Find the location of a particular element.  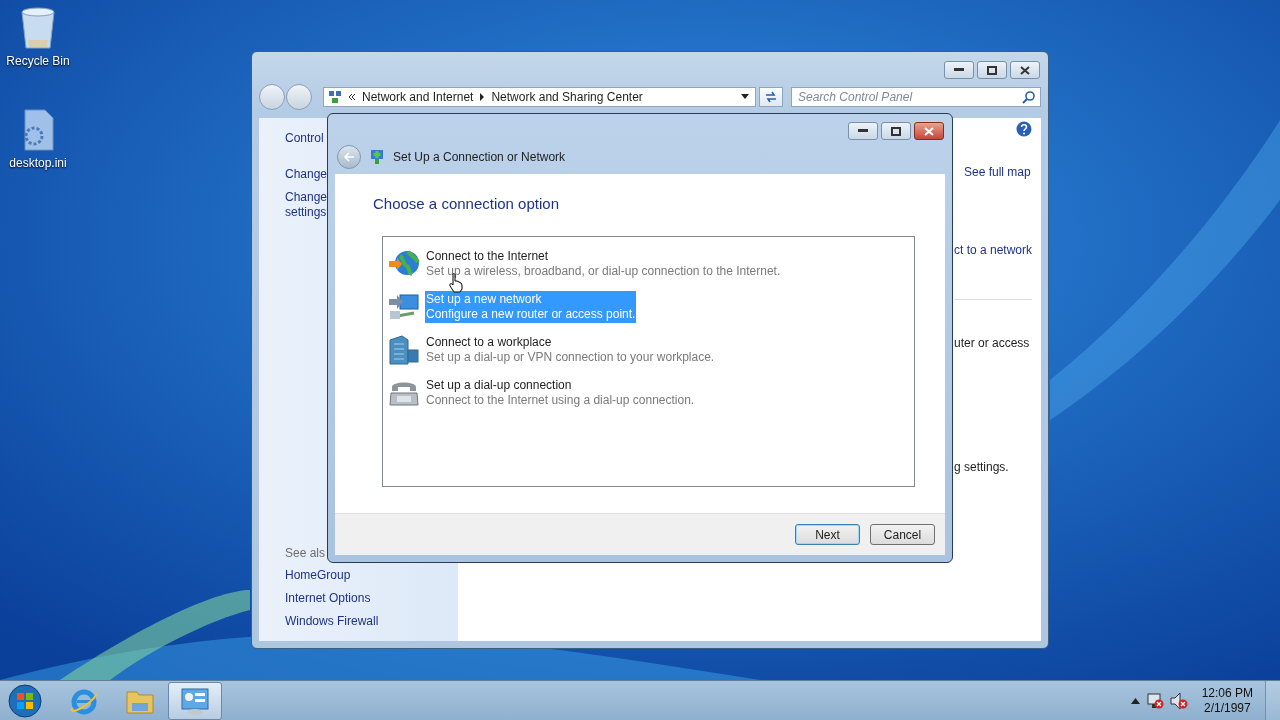

nav-link: Control is located at coordinates (304, 138).